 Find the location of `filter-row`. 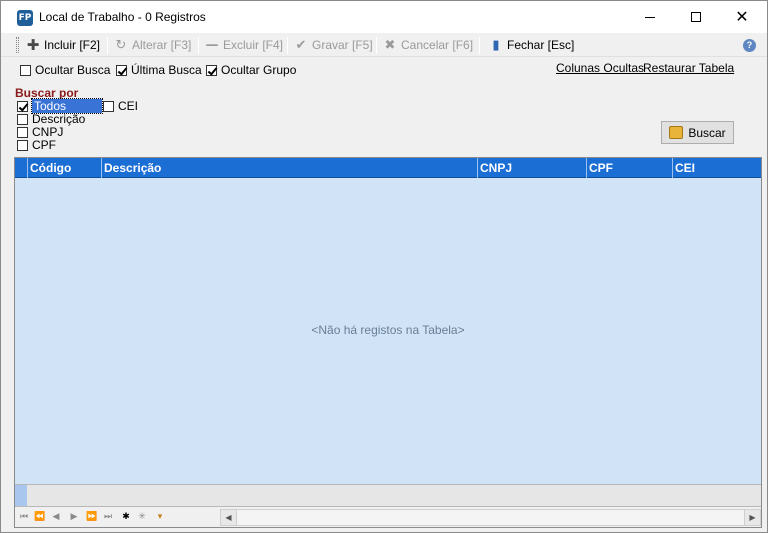

filter-row is located at coordinates (388, 495).